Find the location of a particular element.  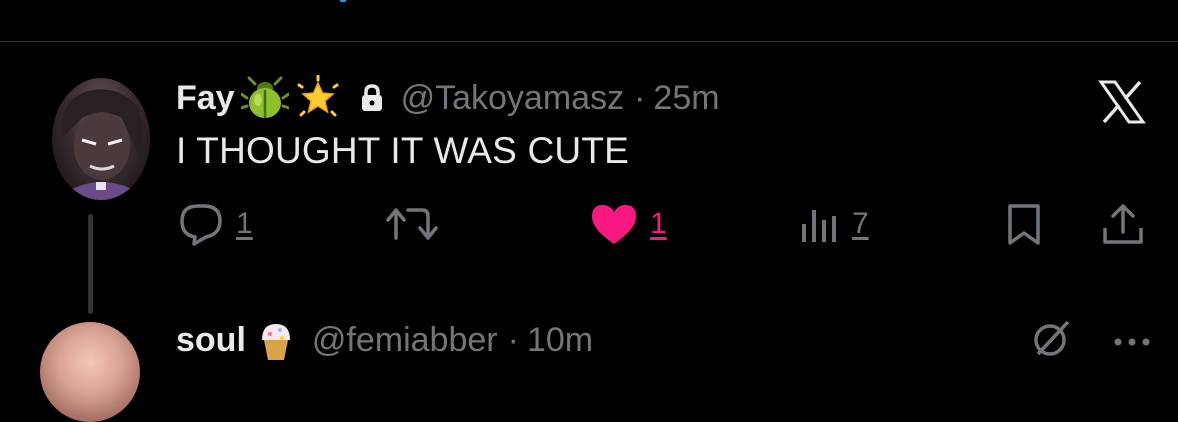

reply-count: 1 is located at coordinates (244, 223).